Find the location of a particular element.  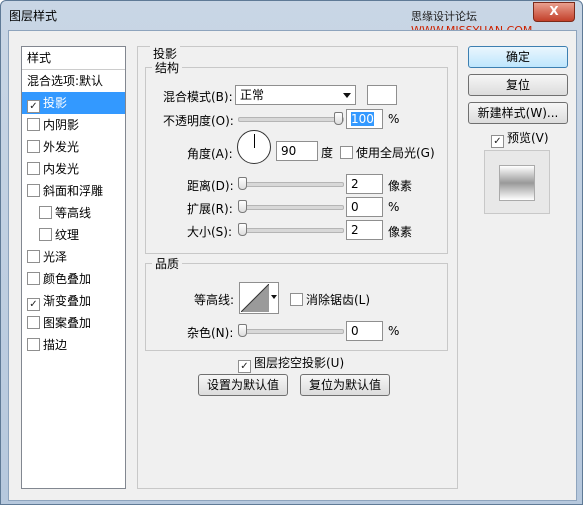

contour-label: 等高线: is located at coordinates (214, 300).